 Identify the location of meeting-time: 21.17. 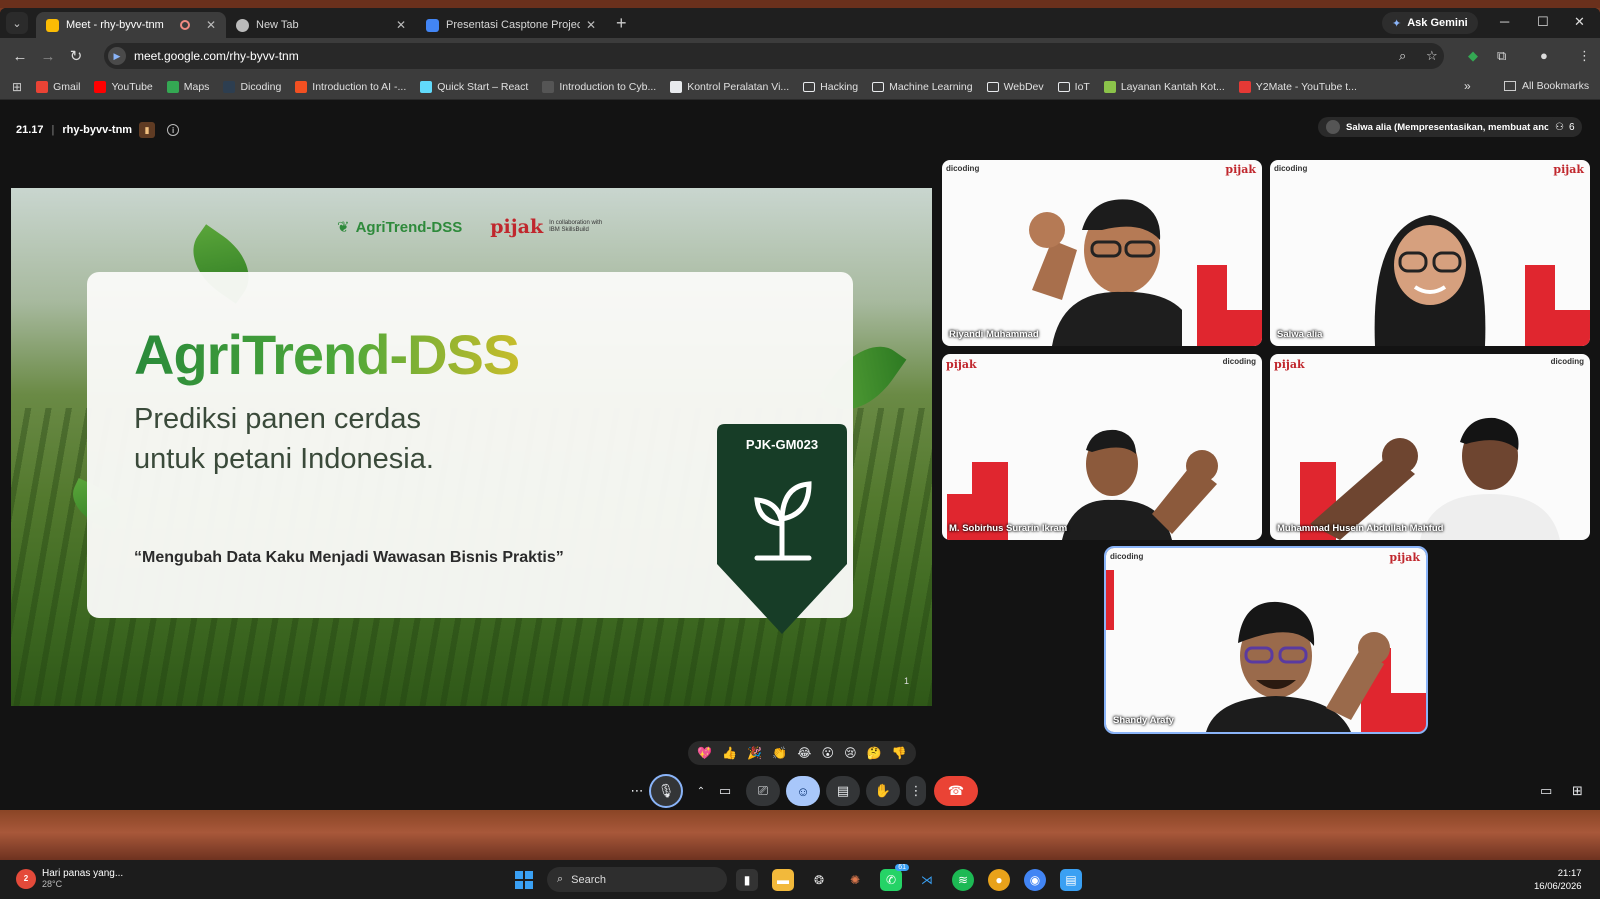
(30, 130).